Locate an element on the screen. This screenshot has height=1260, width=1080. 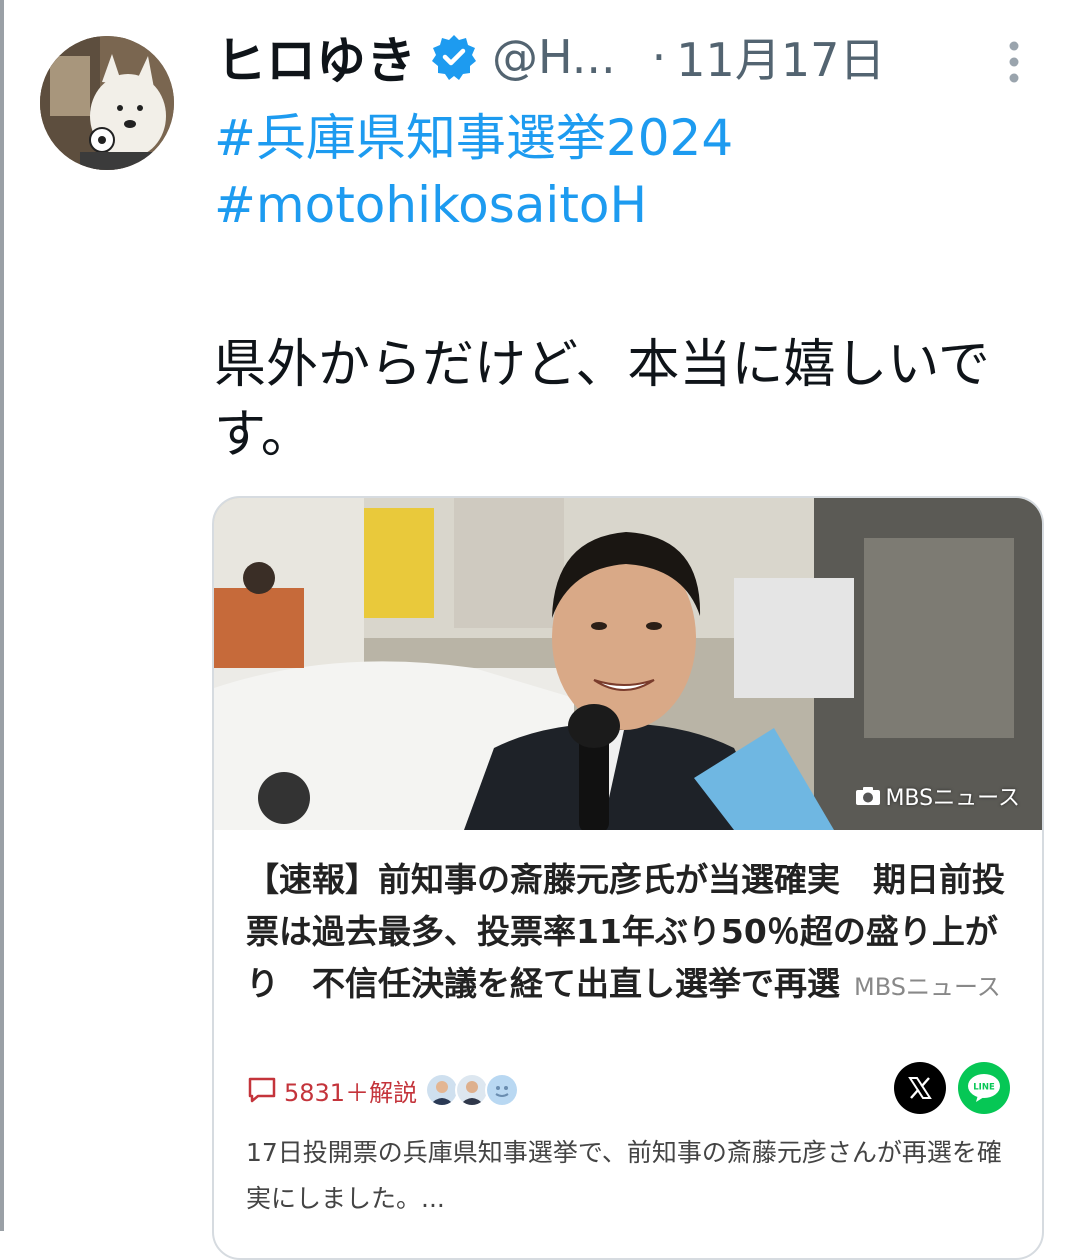
verified-badge-icon is located at coordinates (454, 57).